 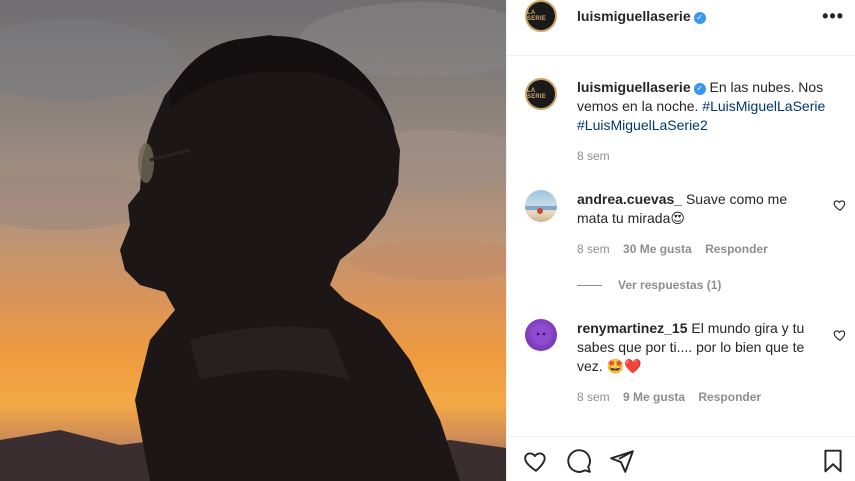 I want to click on save-bookmark-icon, so click(x=833, y=461).